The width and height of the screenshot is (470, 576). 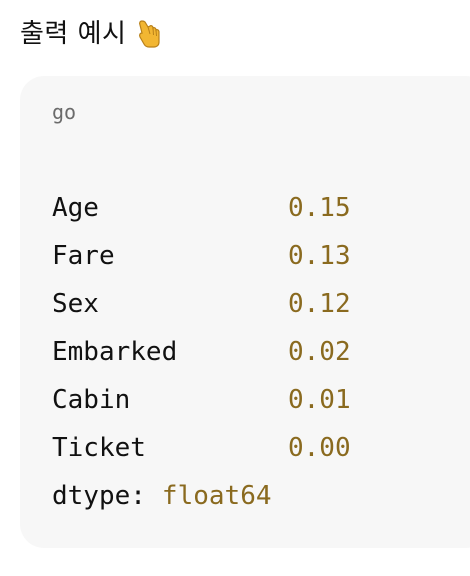 What do you see at coordinates (75, 208) in the screenshot?
I see `feature-name: Age` at bounding box center [75, 208].